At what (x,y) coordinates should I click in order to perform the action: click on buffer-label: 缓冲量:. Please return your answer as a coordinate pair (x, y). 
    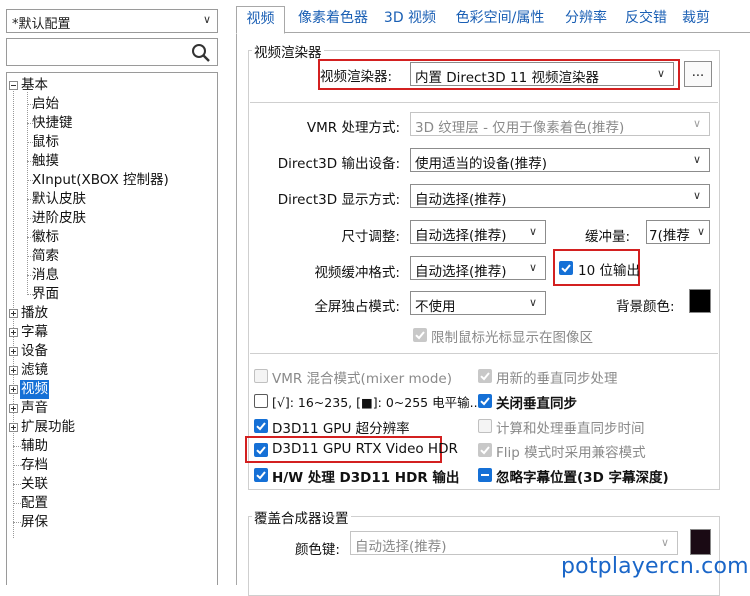
    Looking at the image, I should click on (608, 237).